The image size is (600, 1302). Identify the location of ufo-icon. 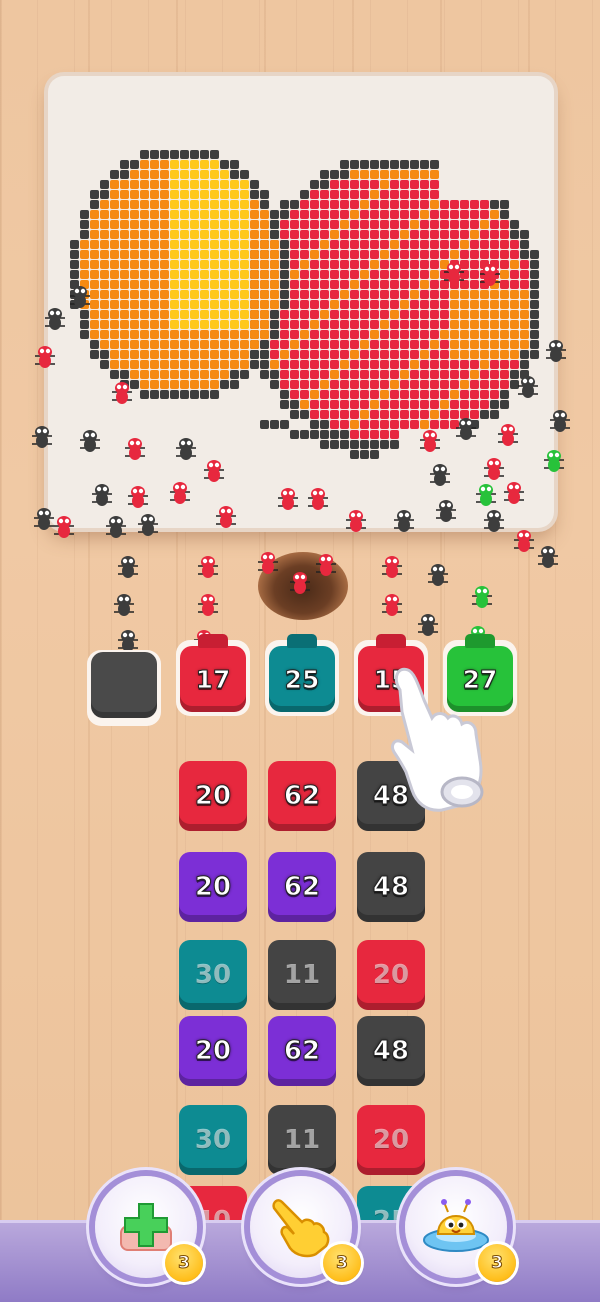
(456, 1225).